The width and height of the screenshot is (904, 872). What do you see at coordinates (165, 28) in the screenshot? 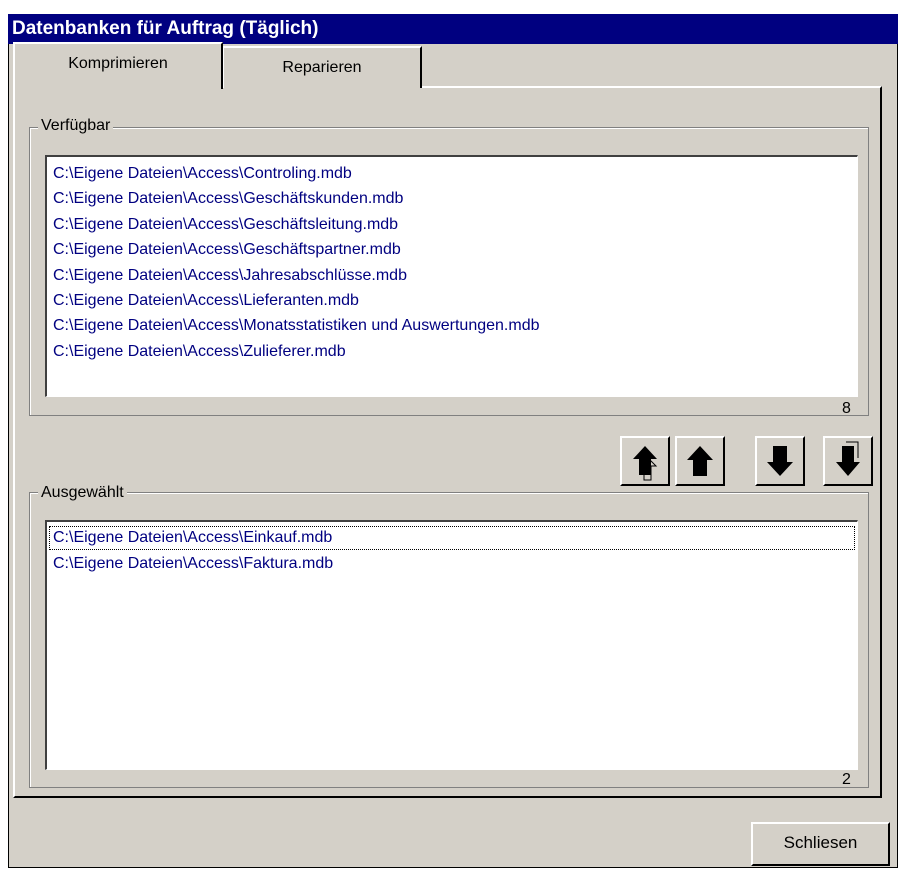
I see `window-title: Datenbanken für Auftrag (Täglich)` at bounding box center [165, 28].